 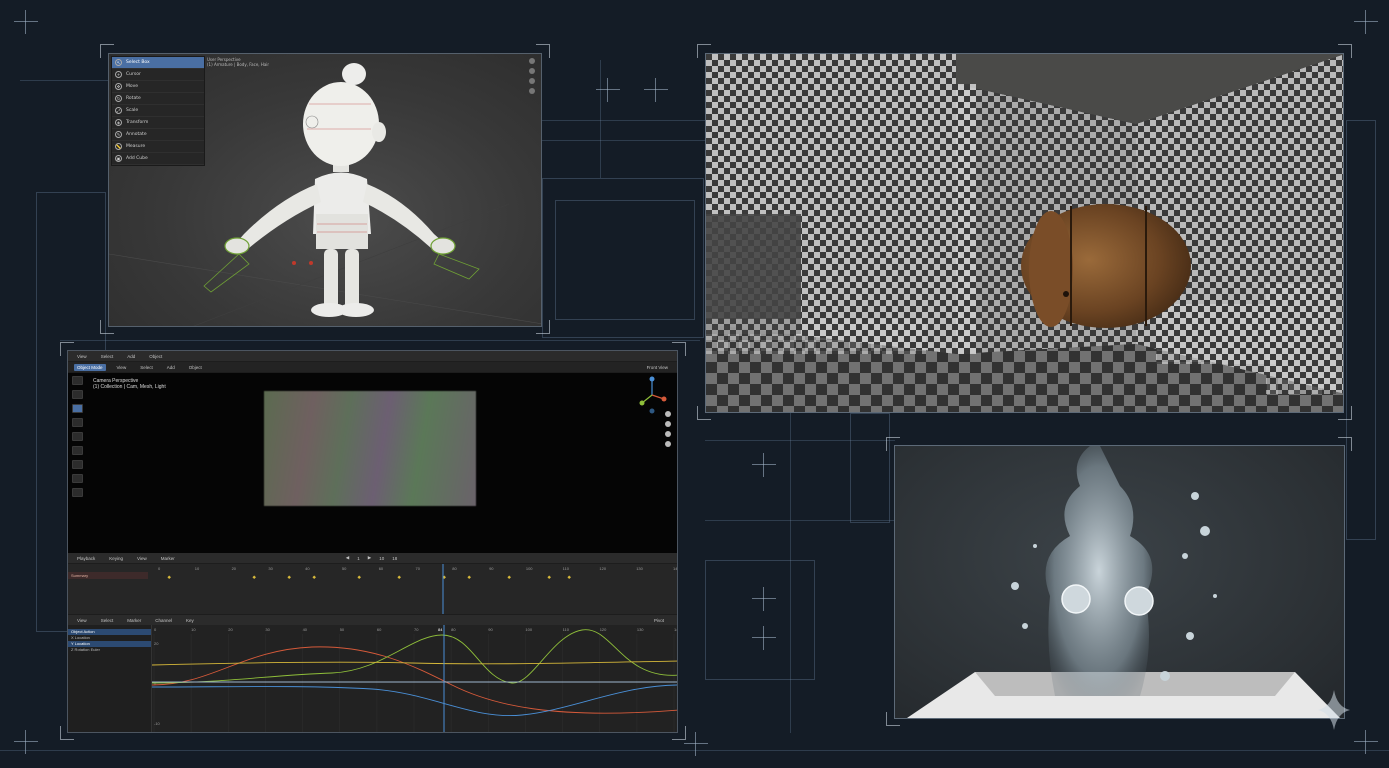 What do you see at coordinates (379, 629) in the screenshot?
I see `graph-ruler-label: 60` at bounding box center [379, 629].